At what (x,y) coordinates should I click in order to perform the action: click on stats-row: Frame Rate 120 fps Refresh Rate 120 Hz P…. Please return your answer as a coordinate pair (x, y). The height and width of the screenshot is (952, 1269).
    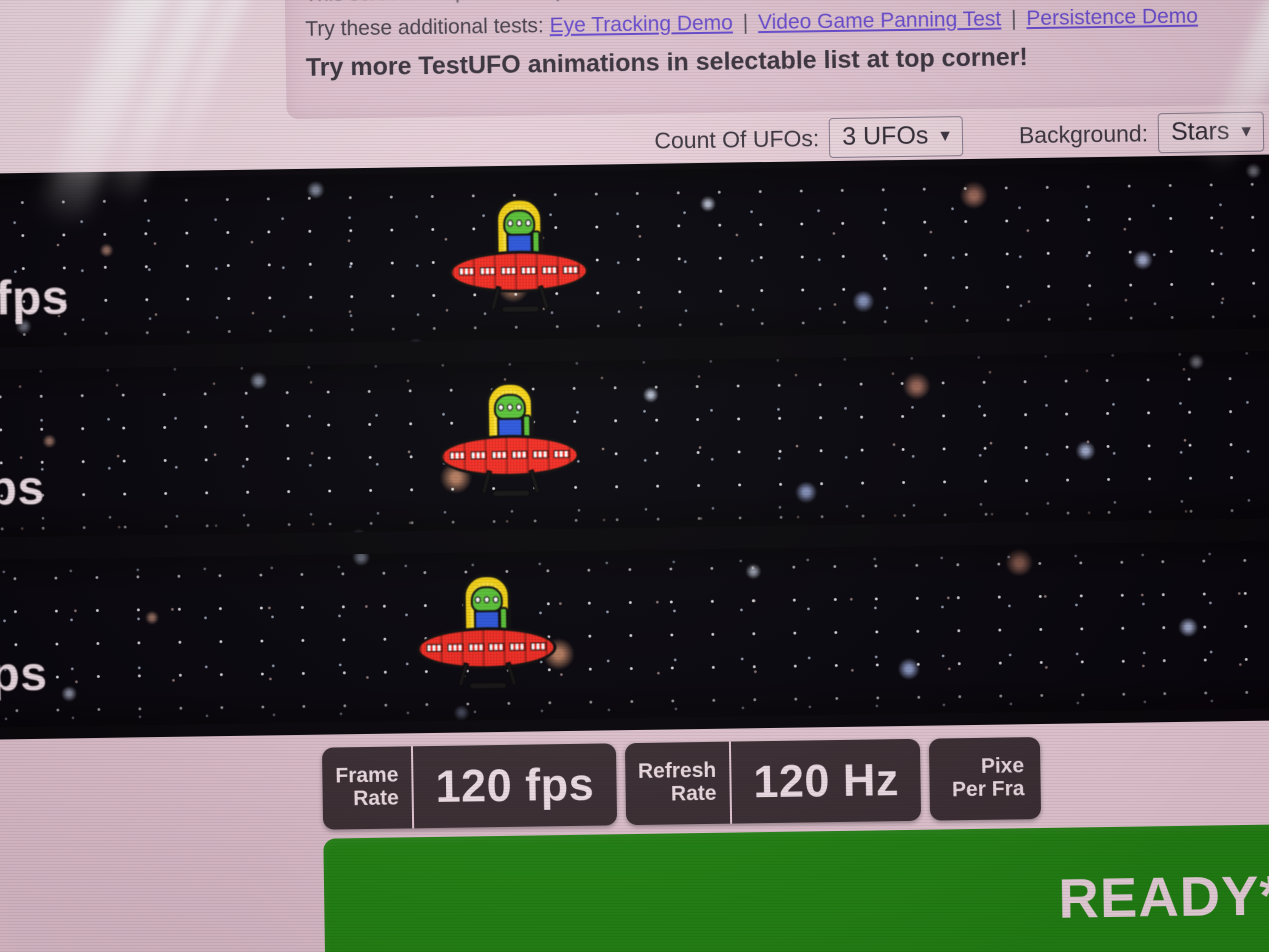
    Looking at the image, I should click on (634, 784).